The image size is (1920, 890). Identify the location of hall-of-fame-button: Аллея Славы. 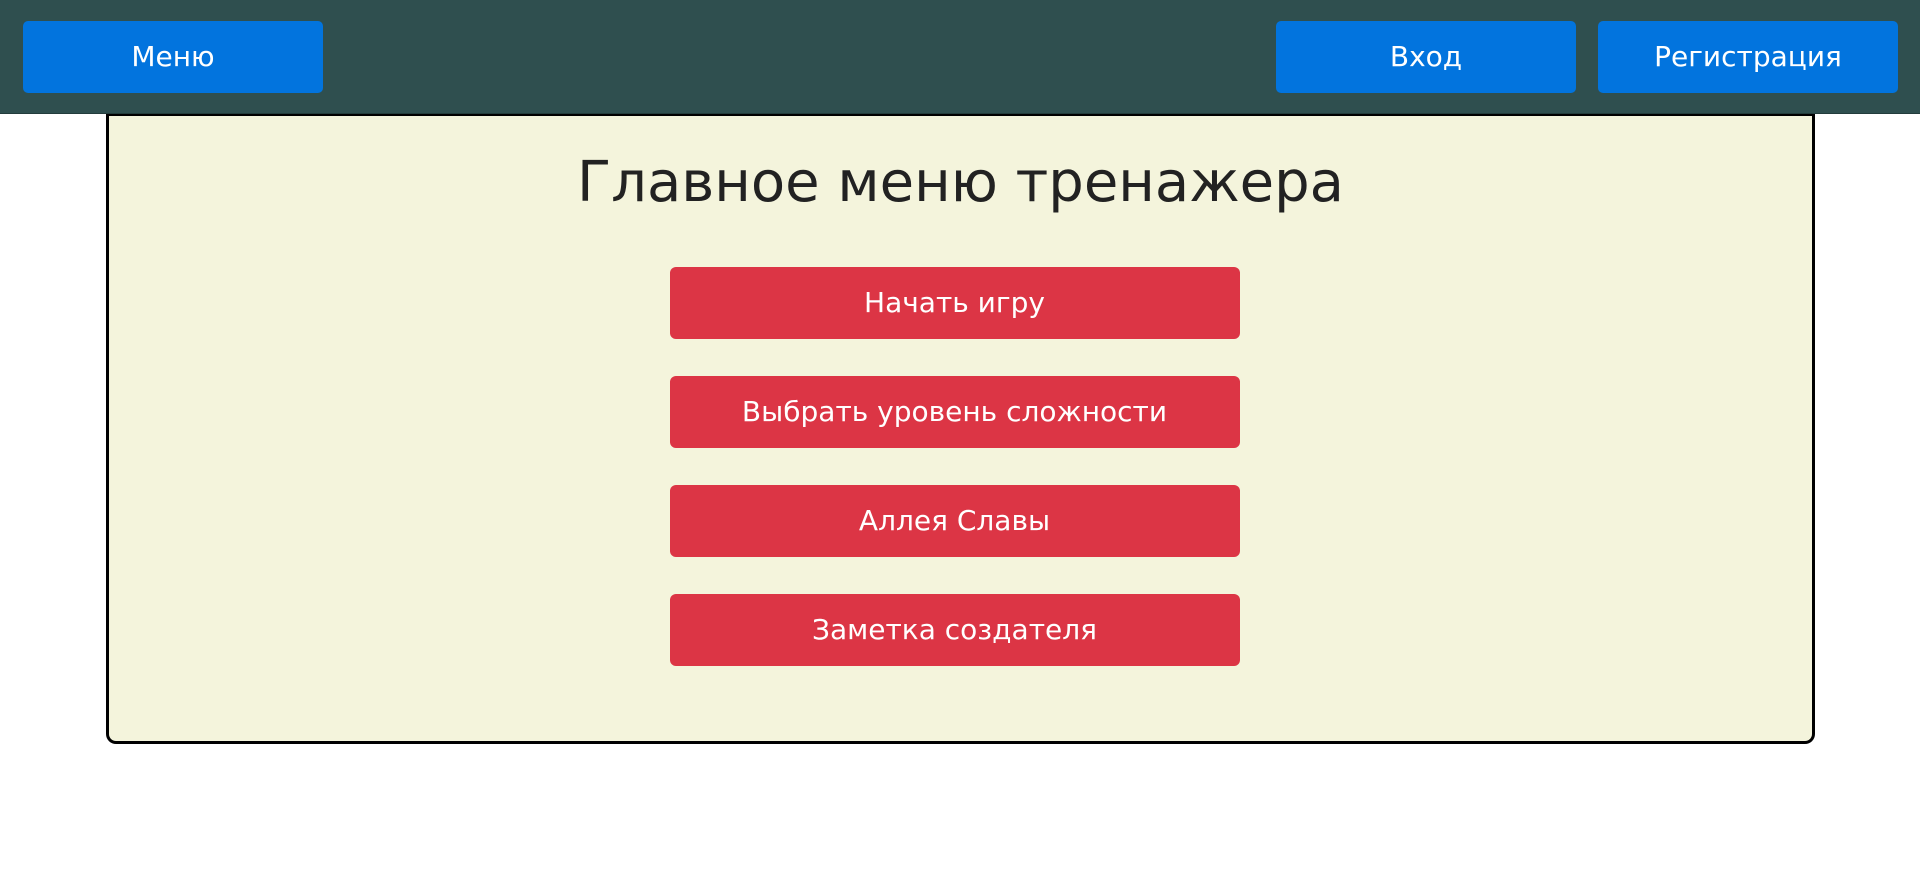
(954, 521).